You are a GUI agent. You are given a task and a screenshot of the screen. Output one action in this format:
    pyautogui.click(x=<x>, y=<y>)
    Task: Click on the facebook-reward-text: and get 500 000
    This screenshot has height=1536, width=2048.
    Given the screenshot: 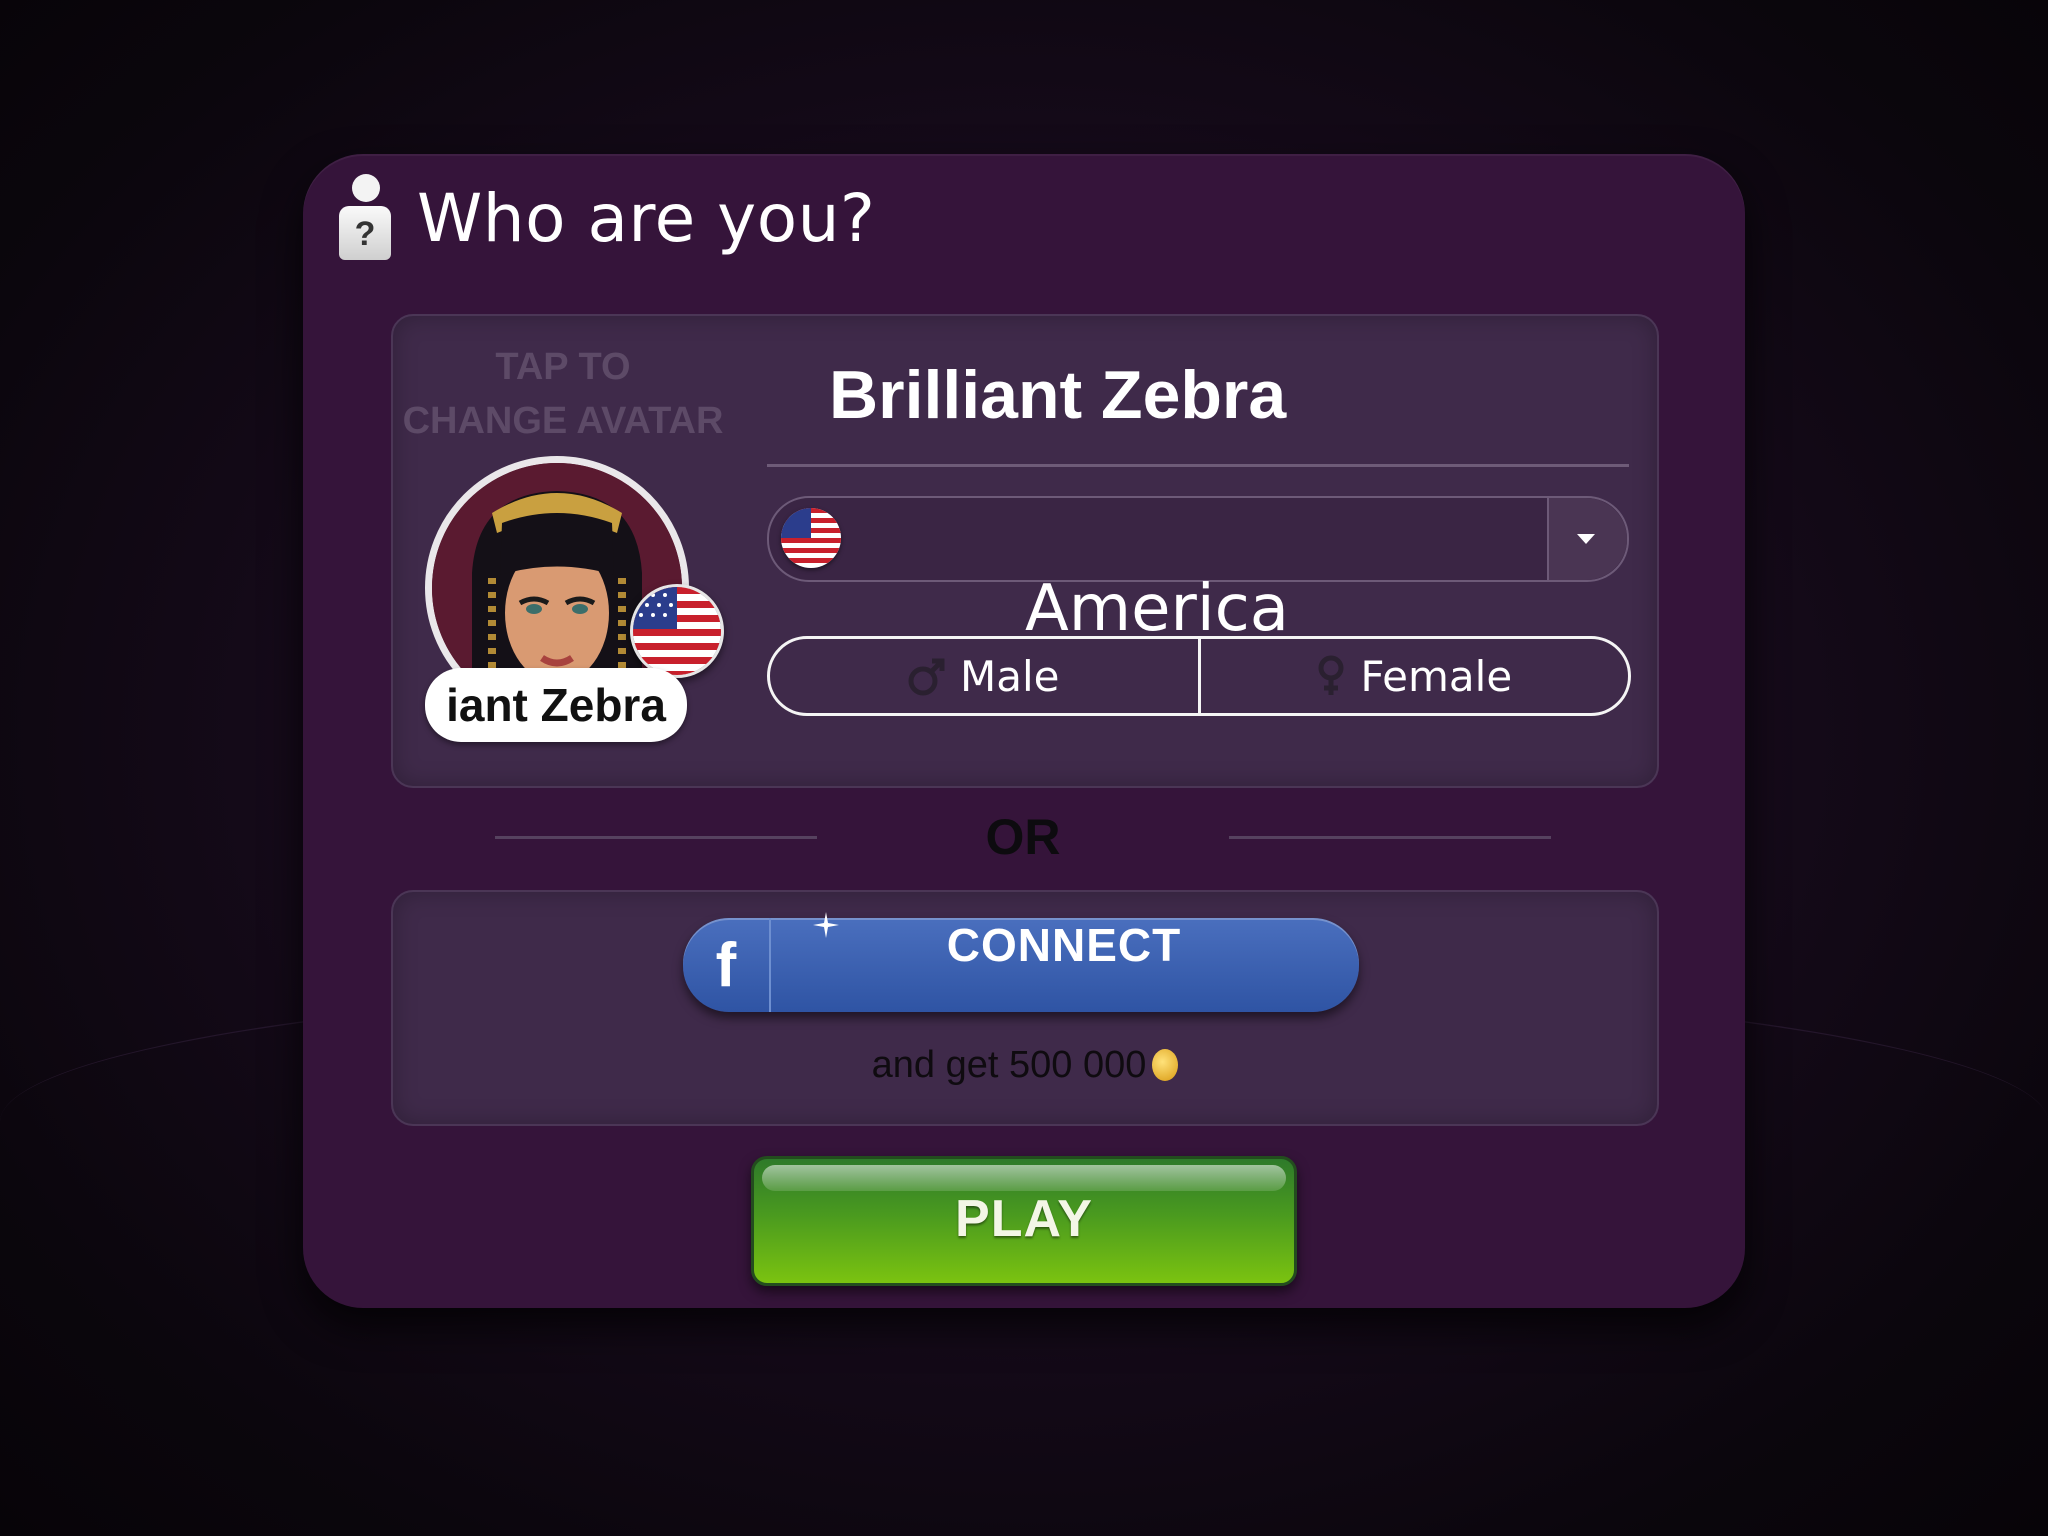 What is the action you would take?
    pyautogui.click(x=1025, y=1065)
    